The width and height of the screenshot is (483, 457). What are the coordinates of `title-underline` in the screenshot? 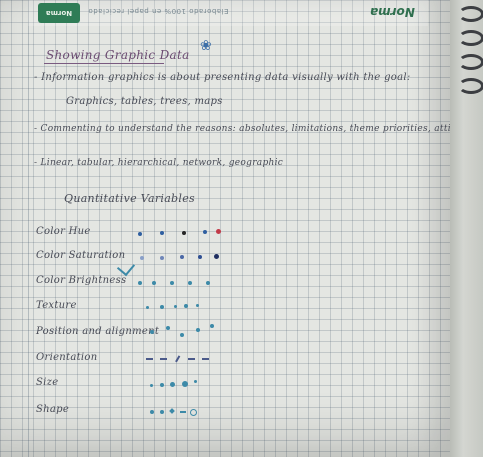 It's located at (104, 63).